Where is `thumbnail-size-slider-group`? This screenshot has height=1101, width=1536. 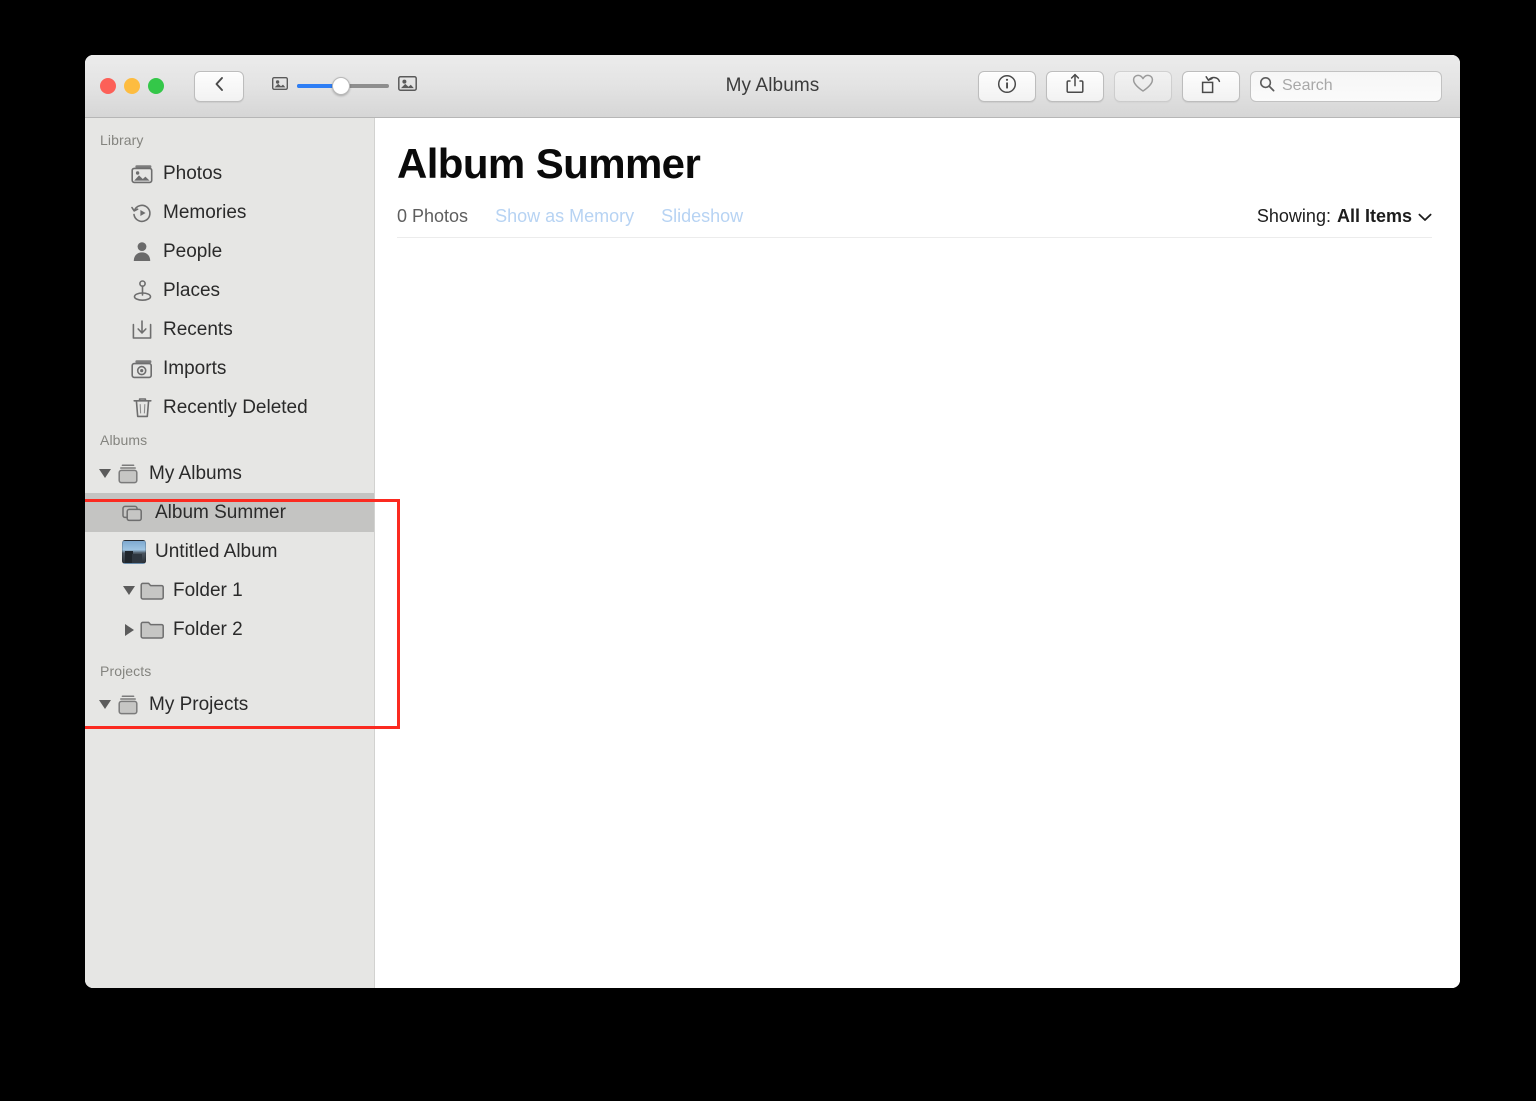 thumbnail-size-slider-group is located at coordinates (344, 86).